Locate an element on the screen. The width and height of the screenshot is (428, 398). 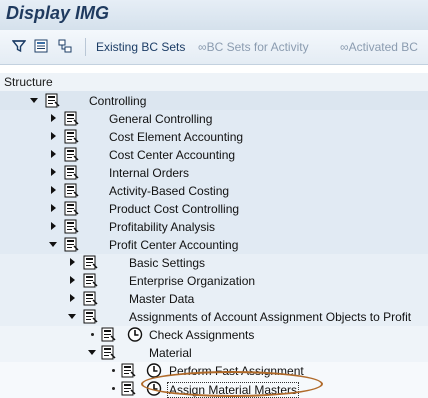
tree-node-master-data: Master Data is located at coordinates (214, 299).